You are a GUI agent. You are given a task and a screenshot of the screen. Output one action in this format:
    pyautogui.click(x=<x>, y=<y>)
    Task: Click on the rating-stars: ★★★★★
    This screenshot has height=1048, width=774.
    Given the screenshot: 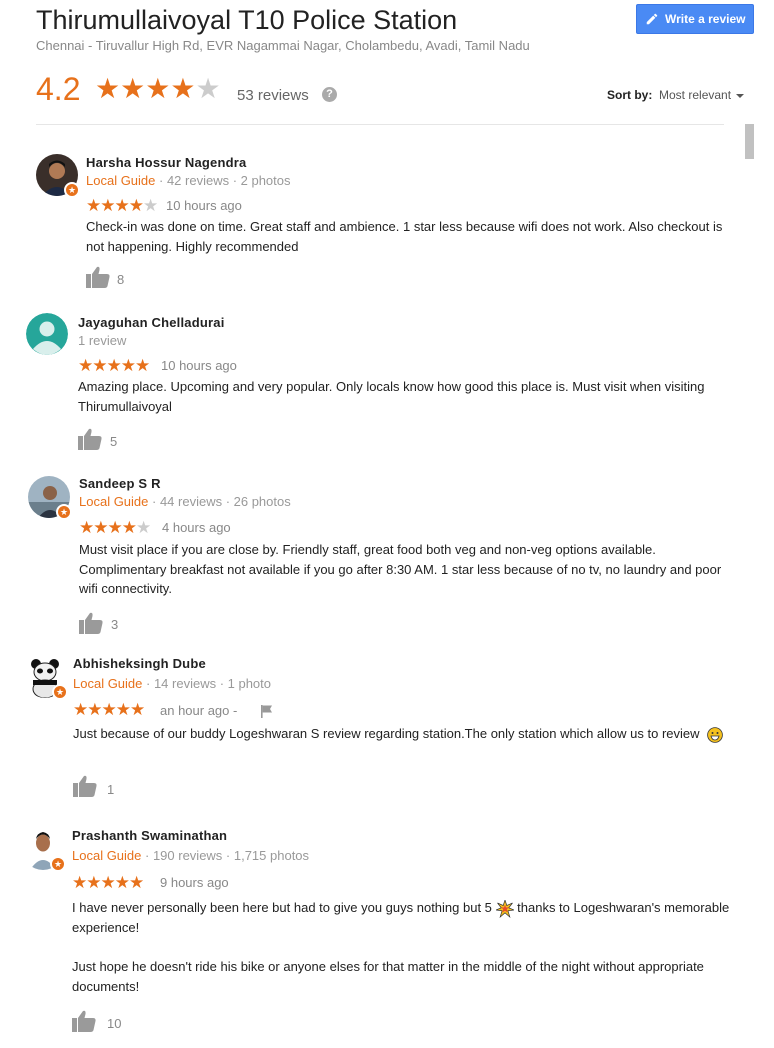 What is the action you would take?
    pyautogui.click(x=158, y=89)
    